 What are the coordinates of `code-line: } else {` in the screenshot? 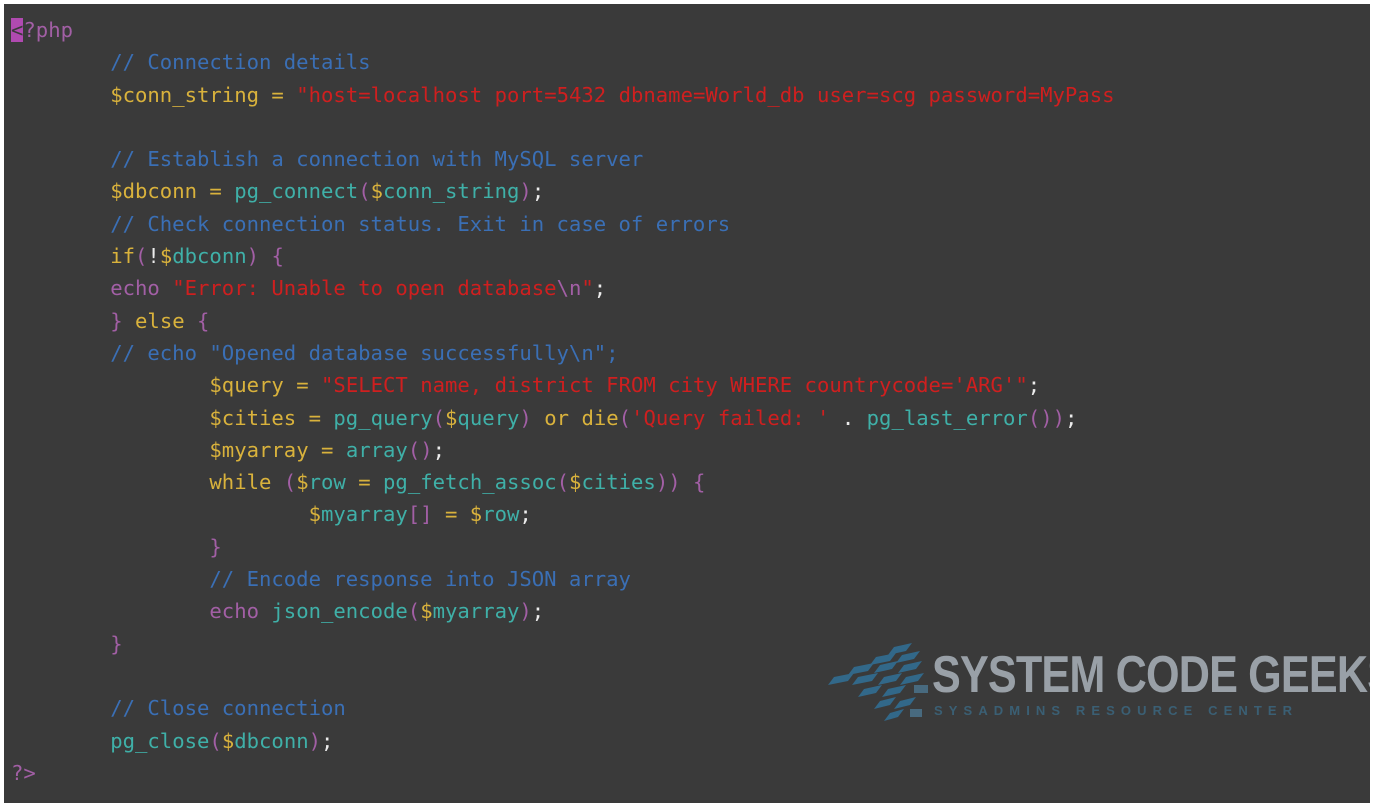 It's located at (563, 321).